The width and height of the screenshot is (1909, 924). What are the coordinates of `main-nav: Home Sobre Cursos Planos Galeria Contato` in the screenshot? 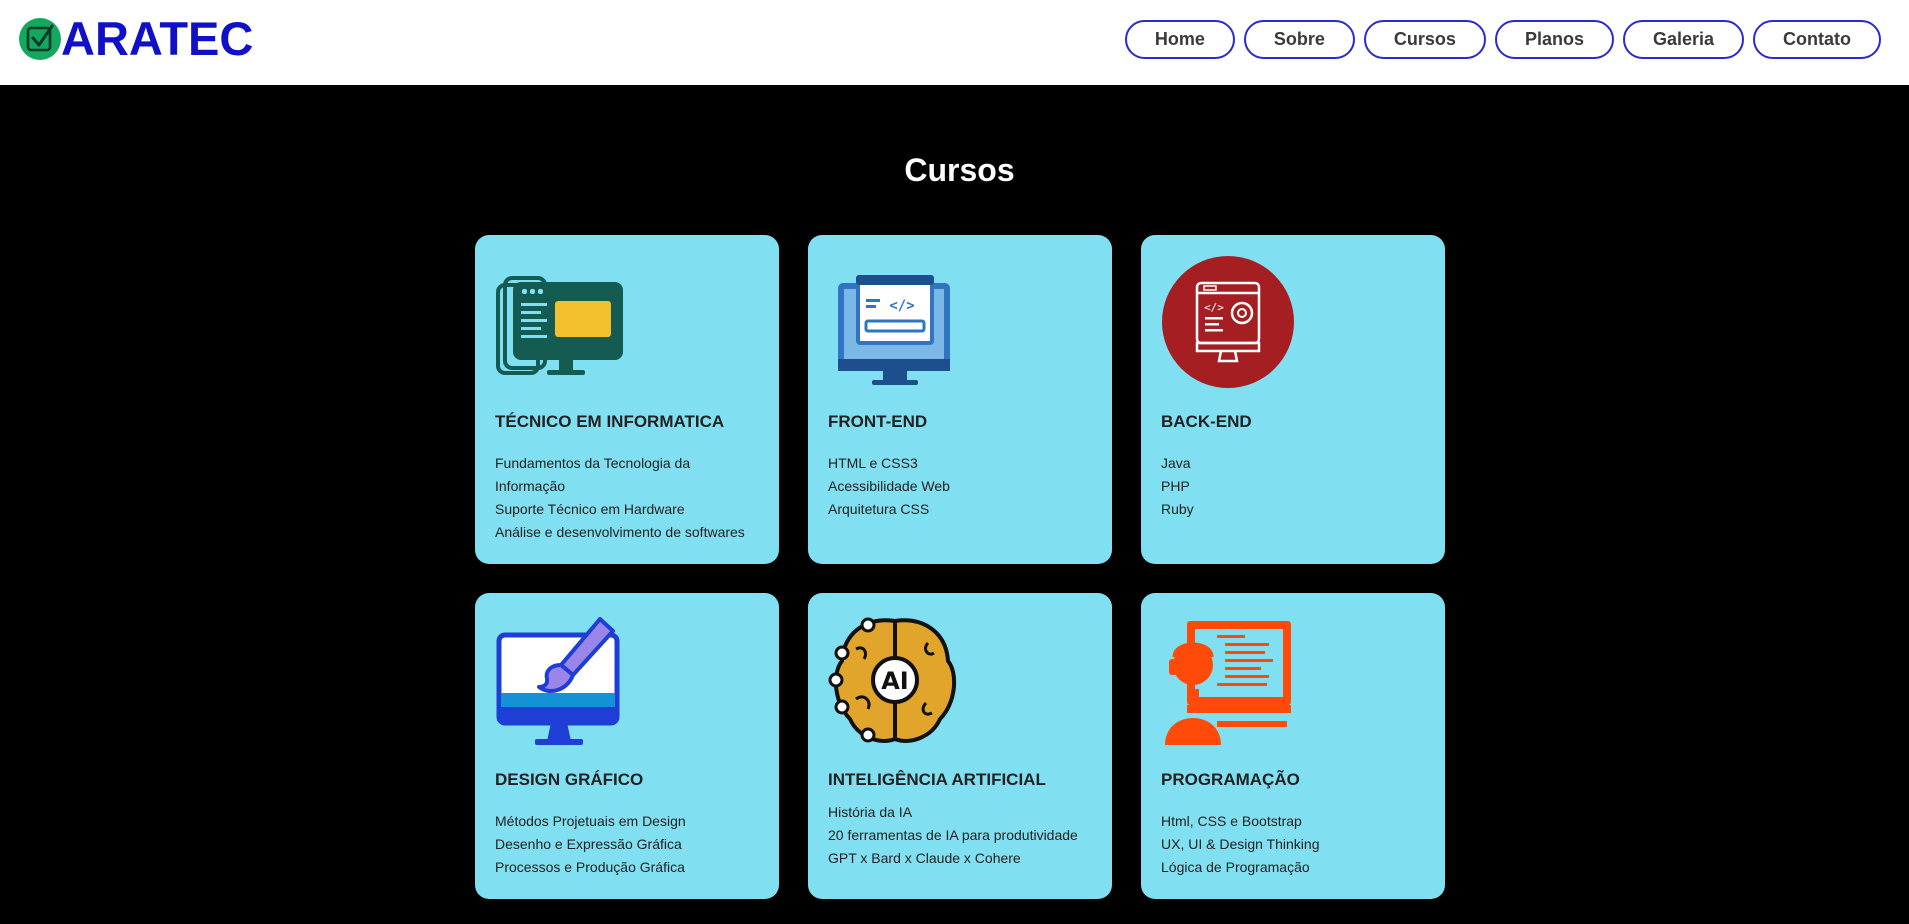 It's located at (1502, 39).